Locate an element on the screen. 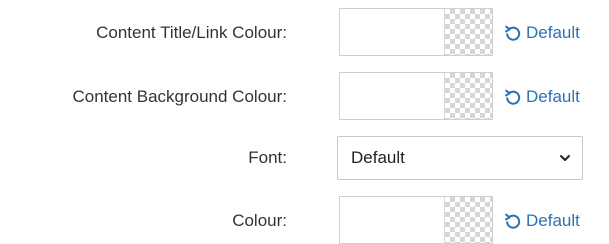 This screenshot has width=609, height=244. content-background-colour-label: Content Background Colour: is located at coordinates (179, 96).